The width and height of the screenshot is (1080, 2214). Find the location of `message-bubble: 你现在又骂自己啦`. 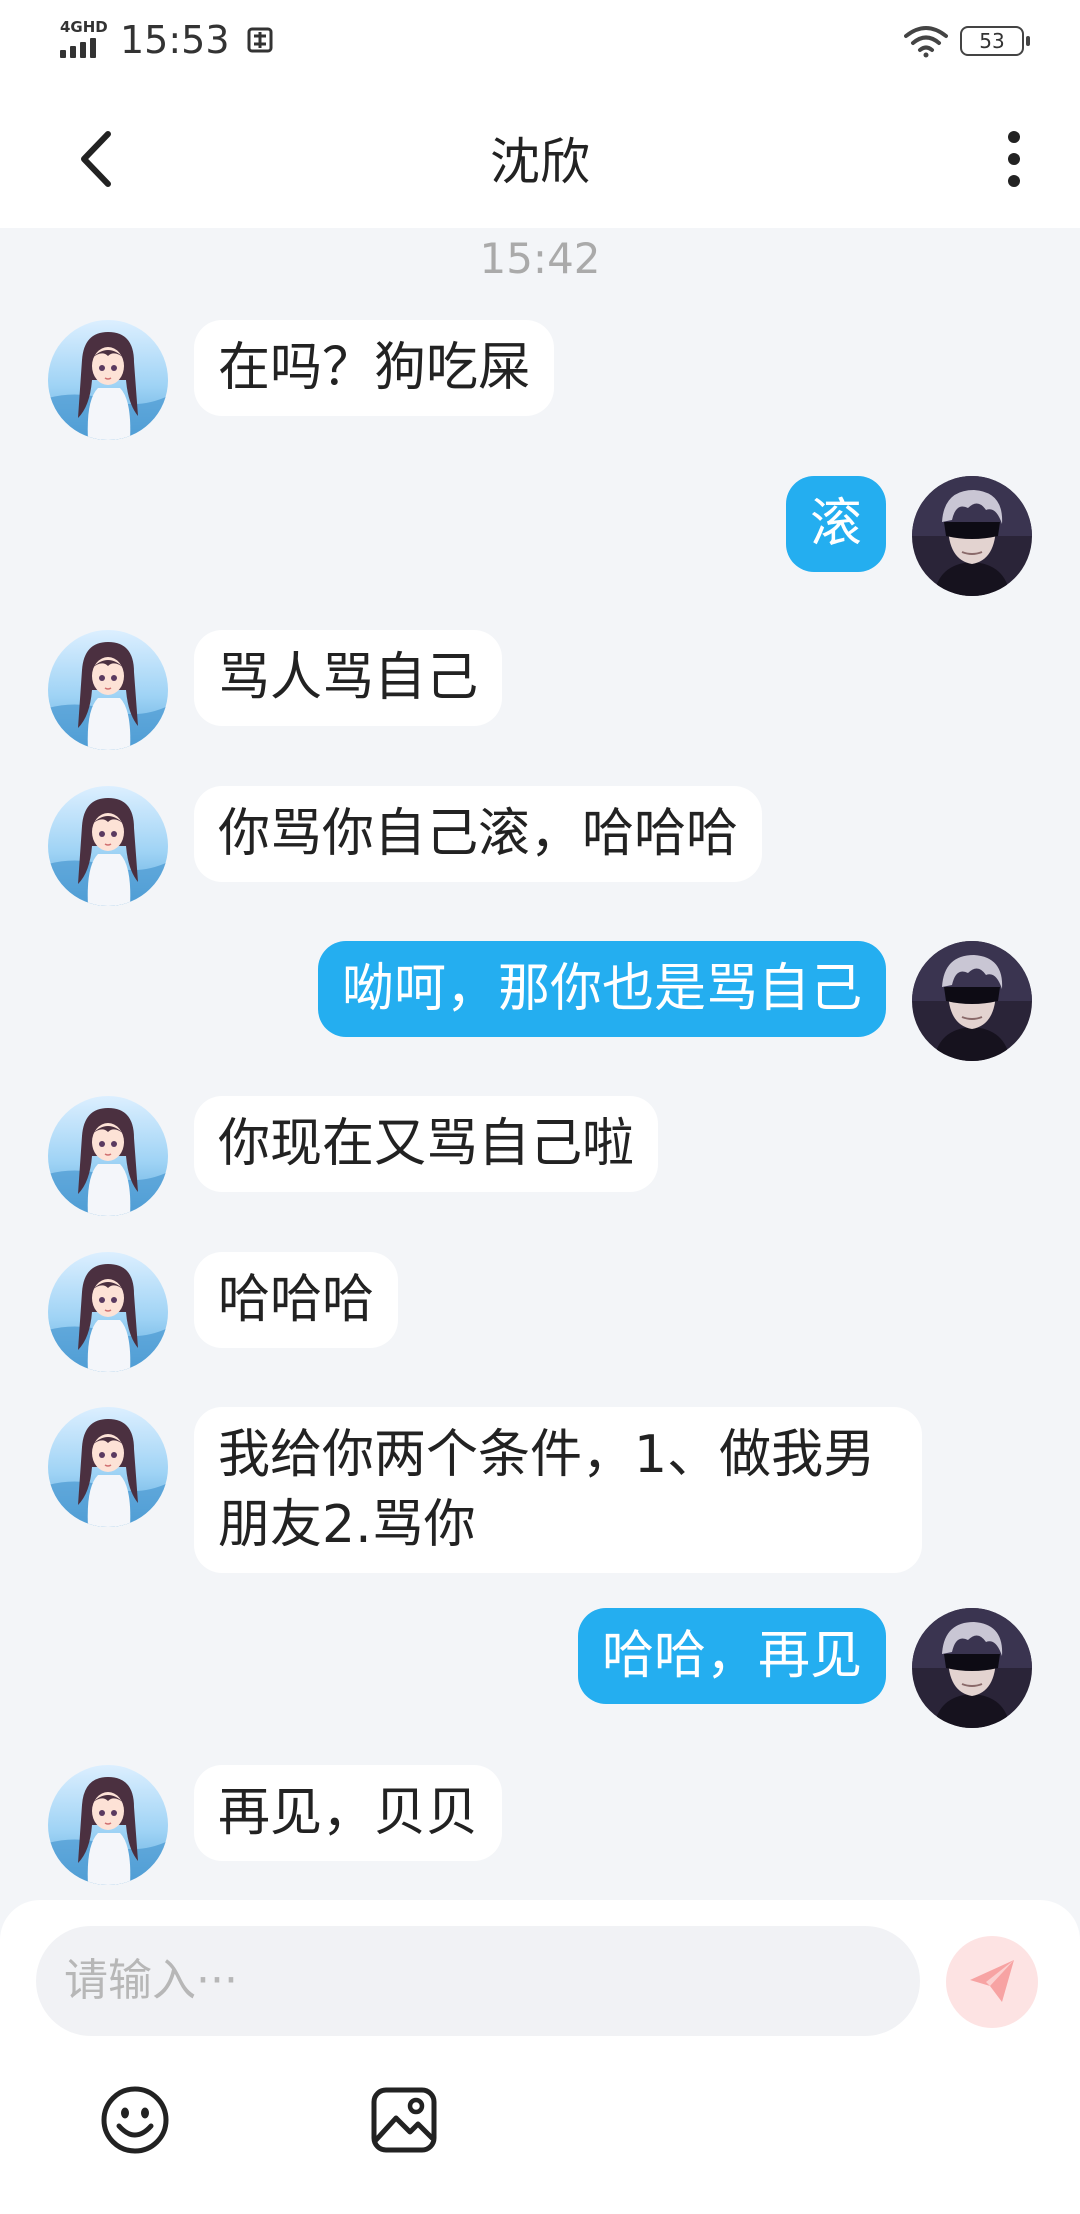

message-bubble: 你现在又骂自己啦 is located at coordinates (426, 1144).